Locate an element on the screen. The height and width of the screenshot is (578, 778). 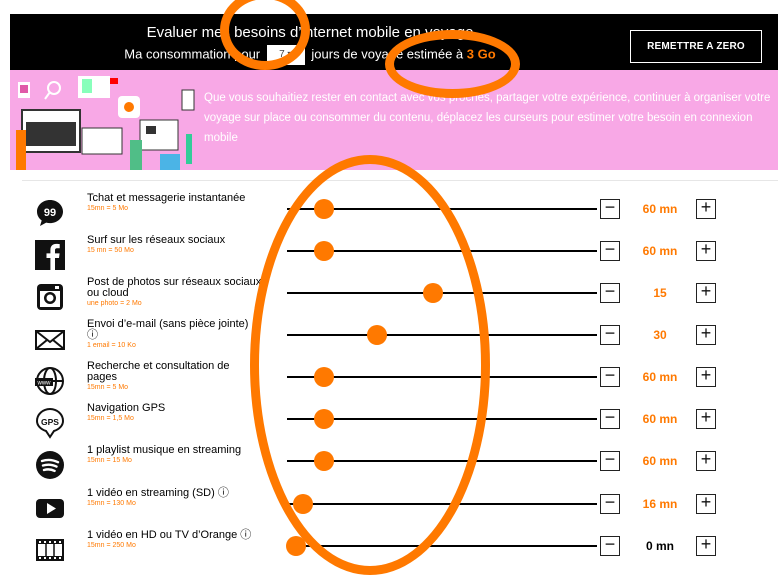
reset-button: REMETTRE A ZERO is located at coordinates (696, 46).